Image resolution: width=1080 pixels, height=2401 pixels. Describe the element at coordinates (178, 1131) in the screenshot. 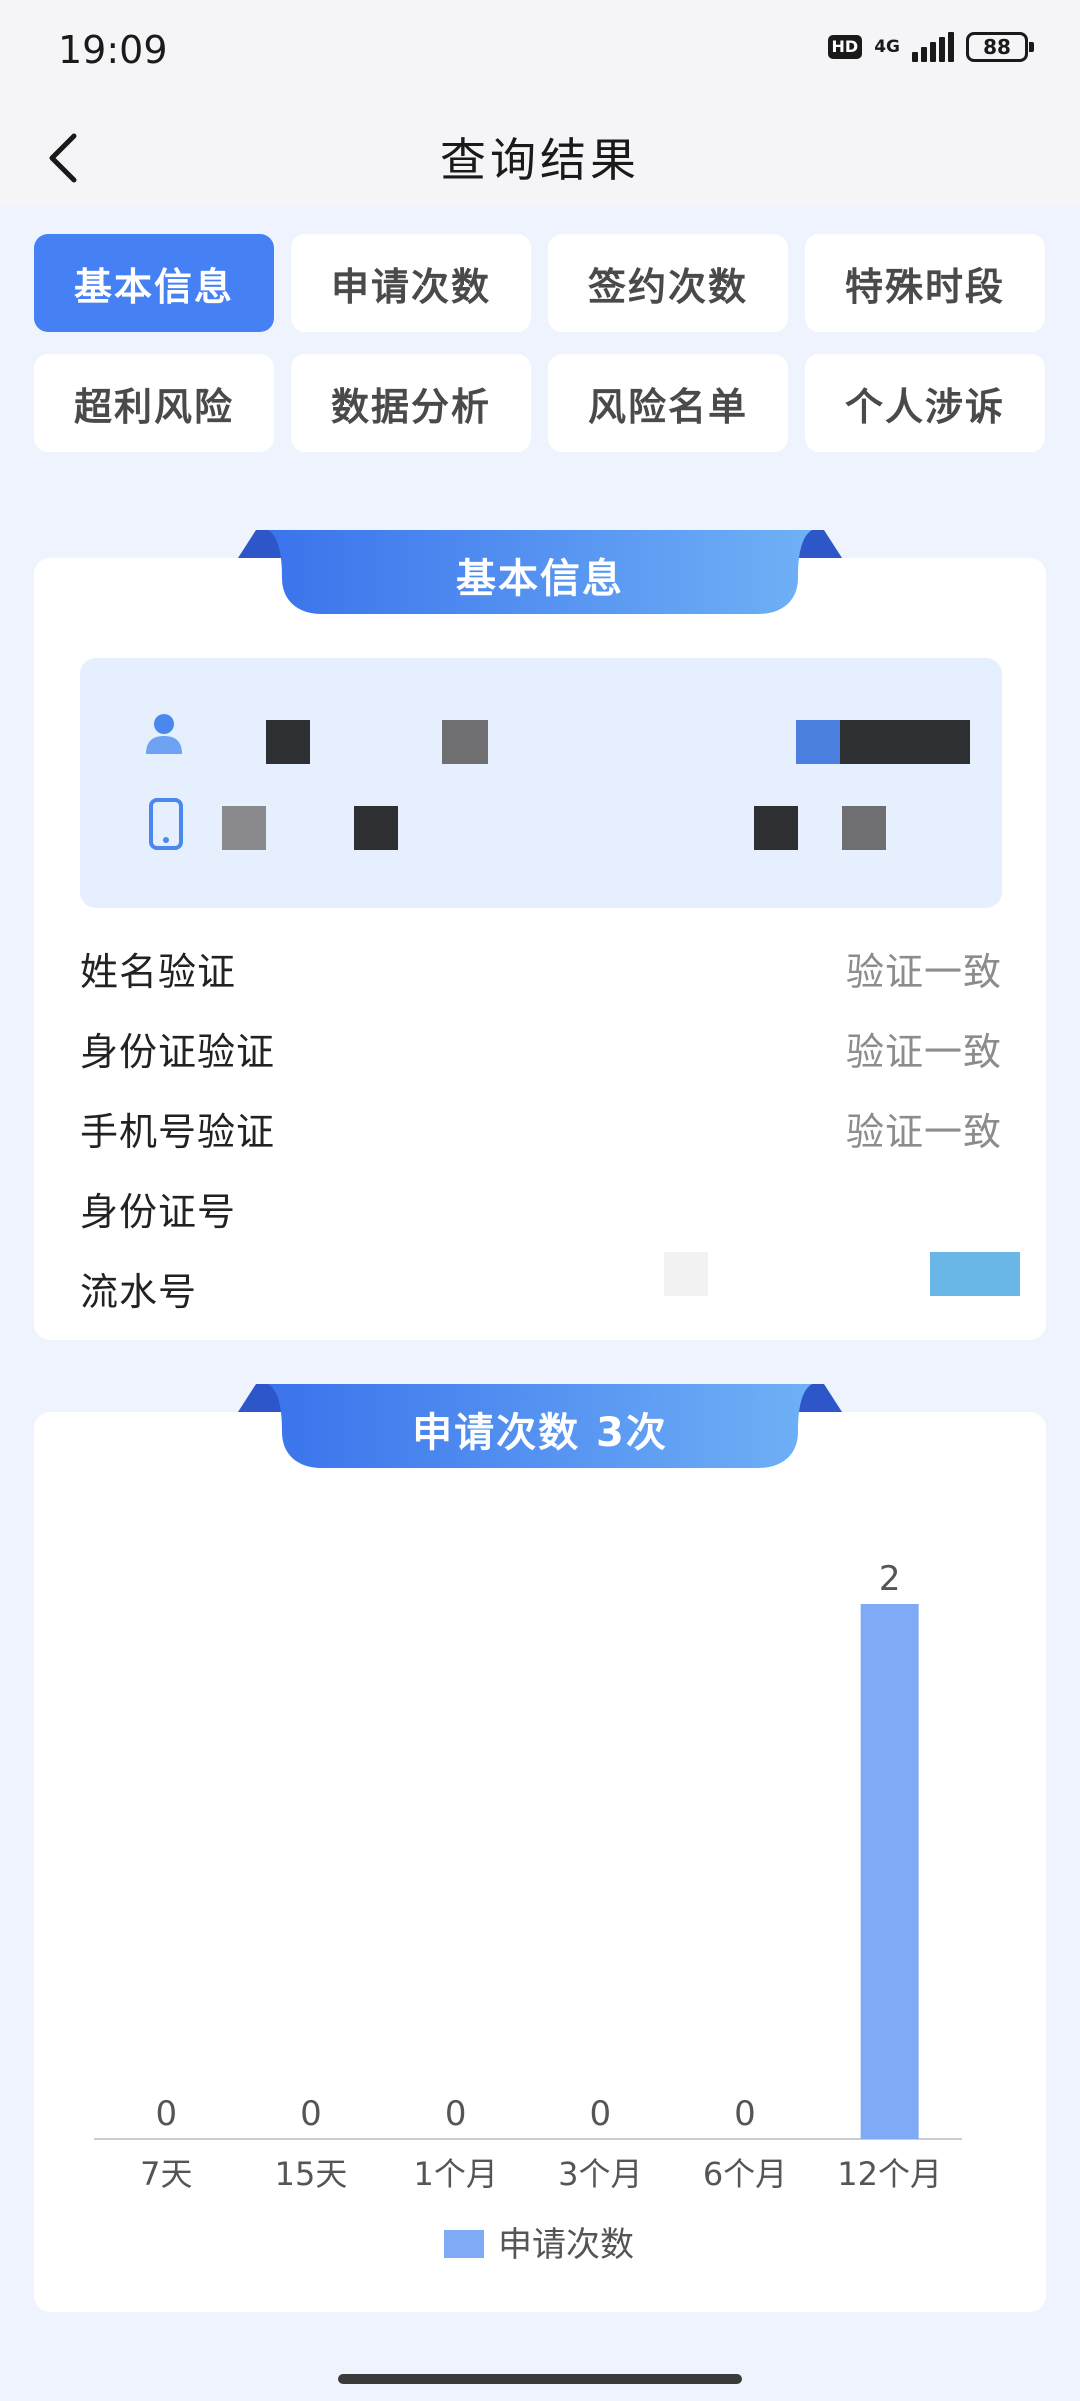

I see `info-label: 手机号验证` at that location.